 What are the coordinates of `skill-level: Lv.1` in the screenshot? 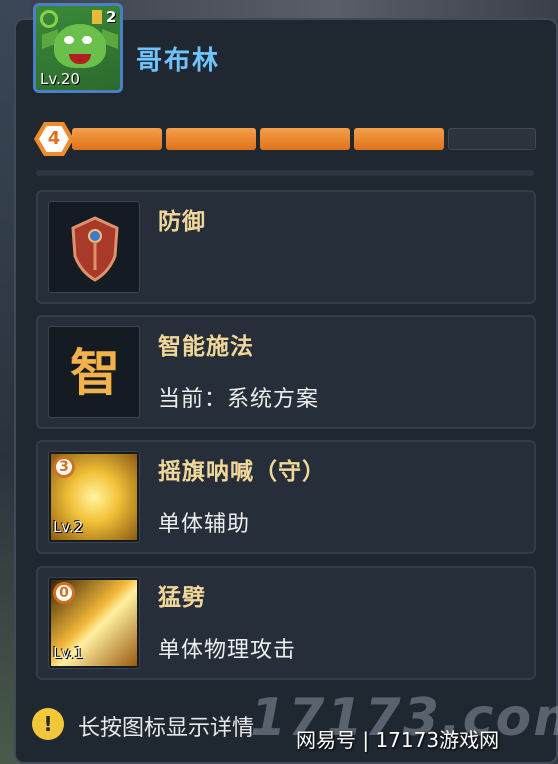 It's located at (68, 653).